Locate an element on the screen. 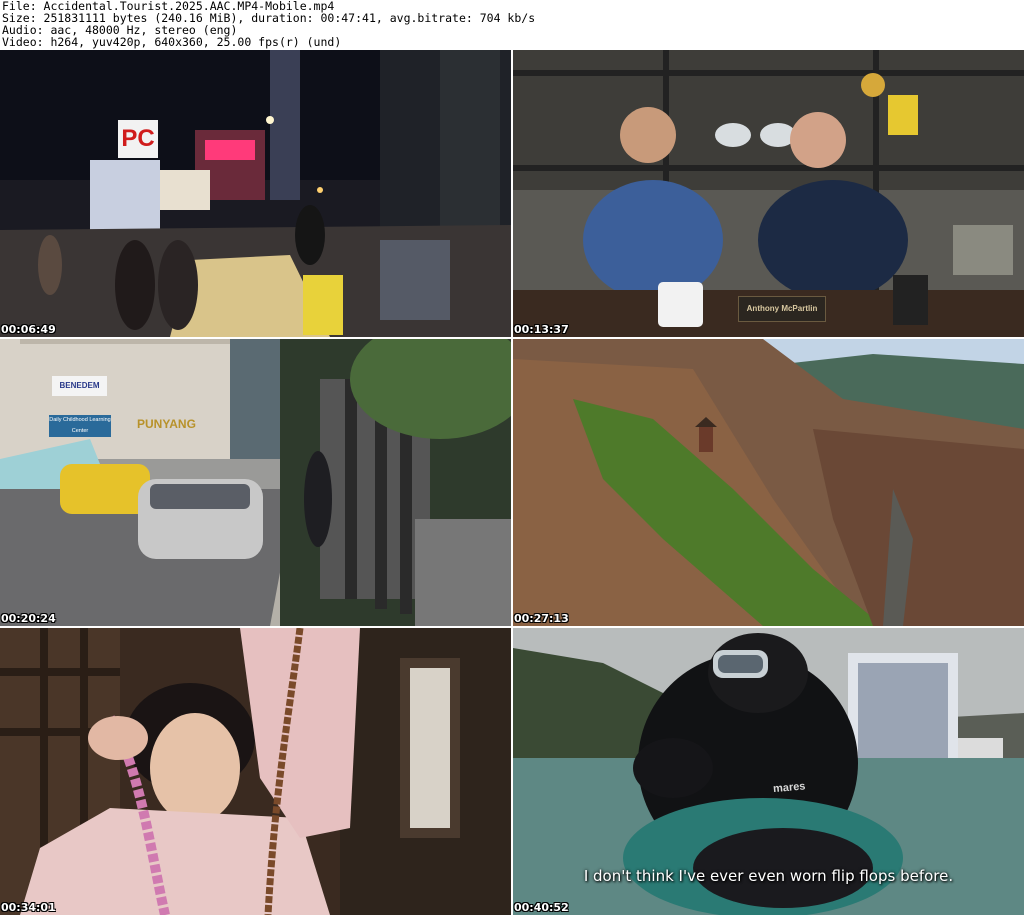 Image resolution: width=1024 pixels, height=915 pixels. pc-sign: PC is located at coordinates (138, 139).